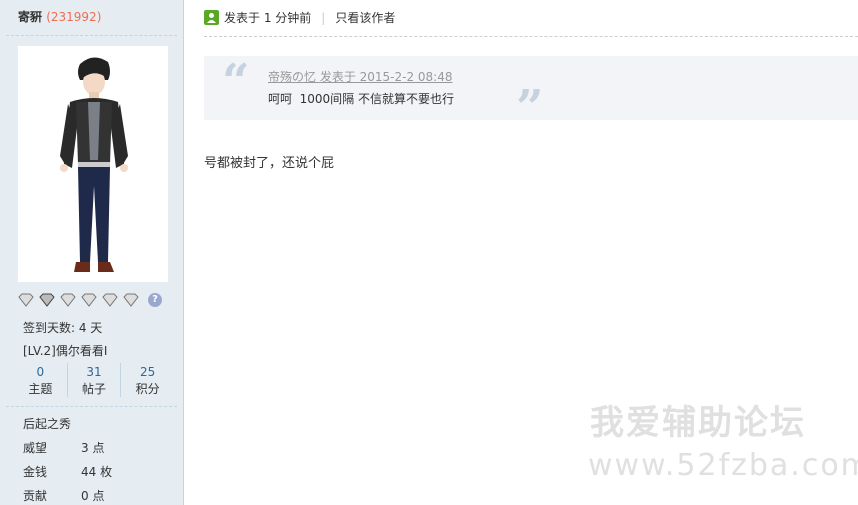 The width and height of the screenshot is (858, 505). I want to click on user-level: [LV.2]偶尔看看I, so click(65, 350).